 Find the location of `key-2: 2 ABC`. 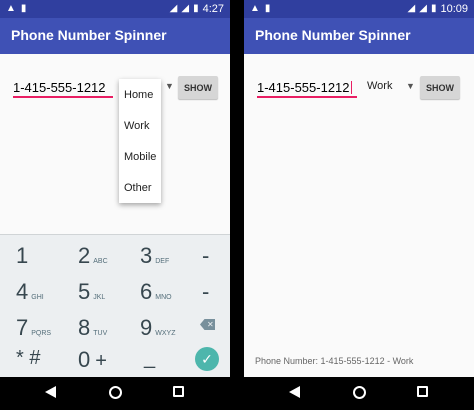

key-2: 2 ABC is located at coordinates (110, 261).